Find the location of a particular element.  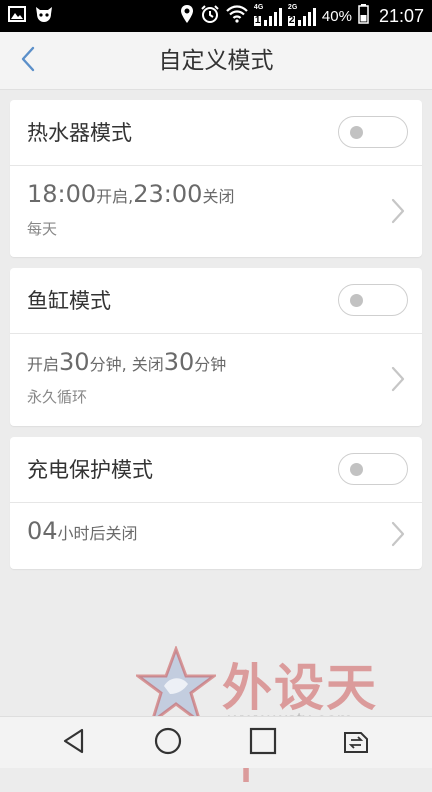

home-circle-icon is located at coordinates (168, 743).